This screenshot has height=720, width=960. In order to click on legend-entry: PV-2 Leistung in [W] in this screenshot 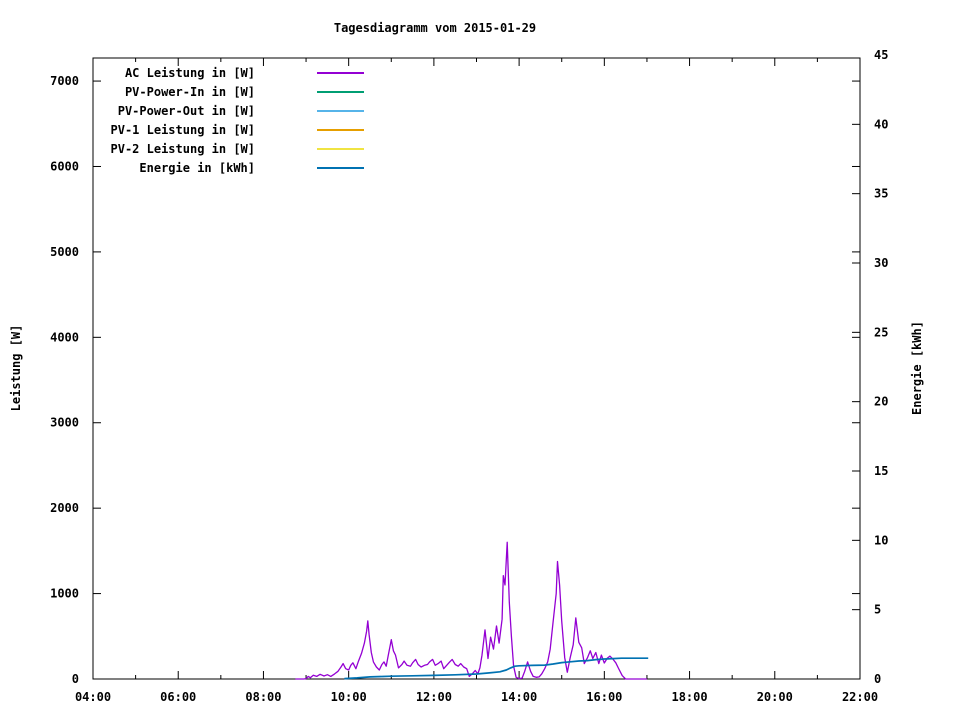, I will do `click(231, 148)`.